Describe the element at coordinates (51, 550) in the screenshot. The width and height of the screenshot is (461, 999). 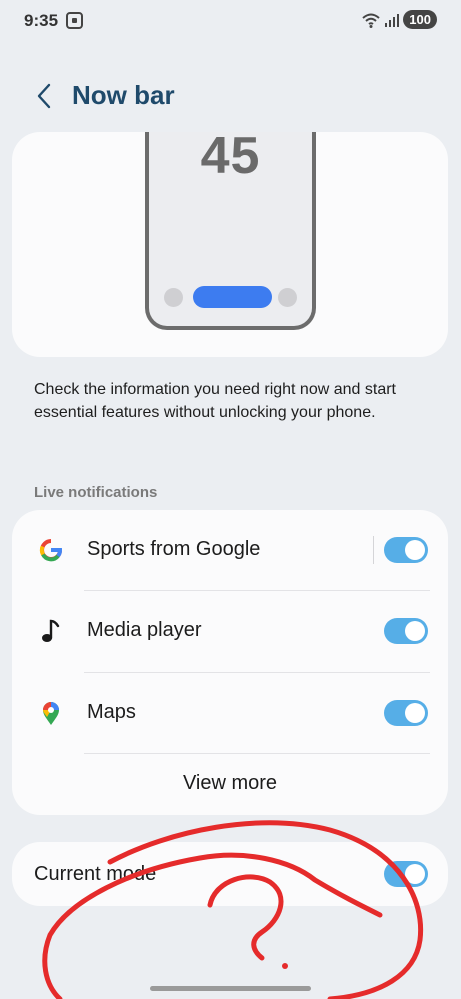
I see `google-icon` at that location.